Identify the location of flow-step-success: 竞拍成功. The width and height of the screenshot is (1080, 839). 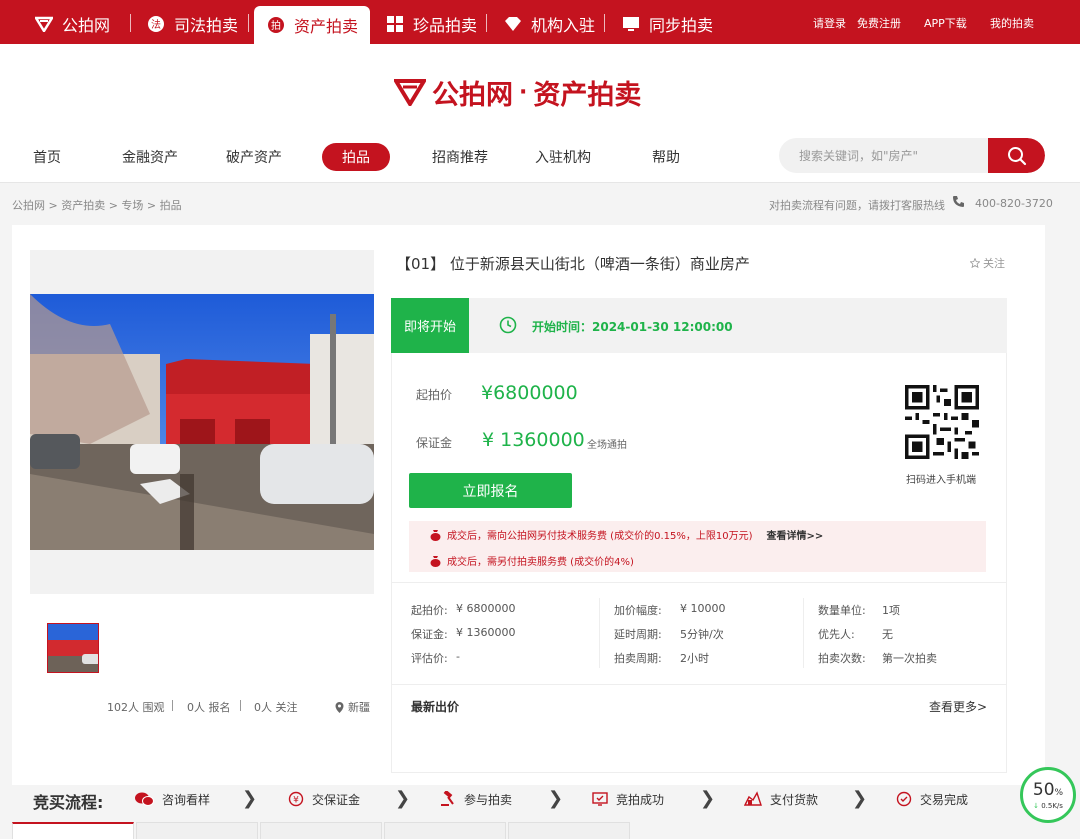
(628, 799).